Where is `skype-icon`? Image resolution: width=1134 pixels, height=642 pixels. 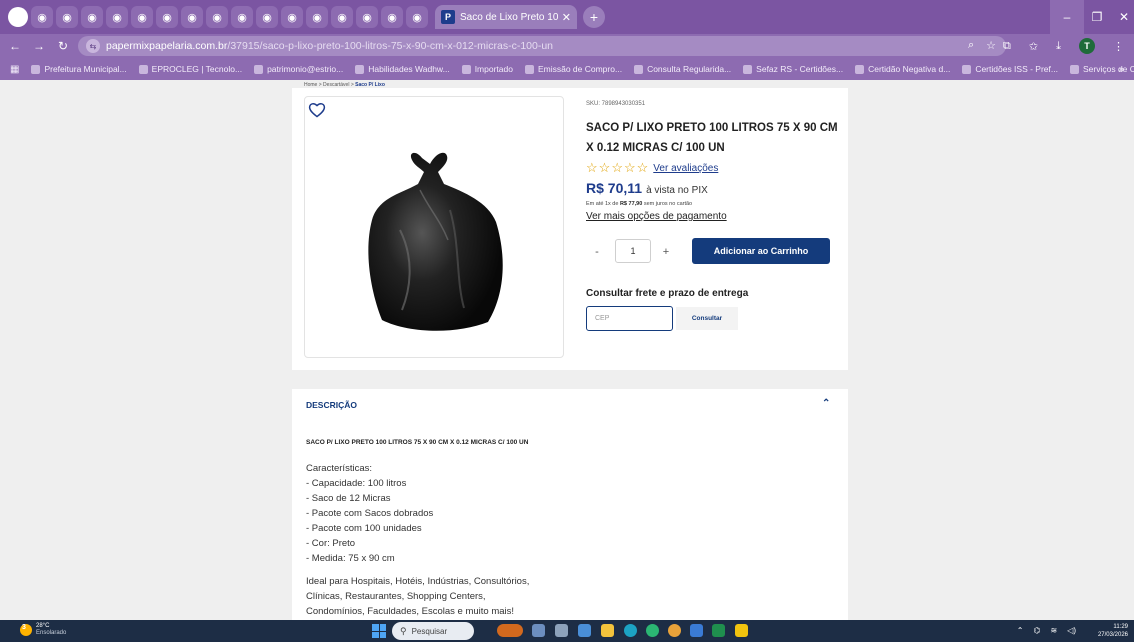
skype-icon is located at coordinates (652, 630).